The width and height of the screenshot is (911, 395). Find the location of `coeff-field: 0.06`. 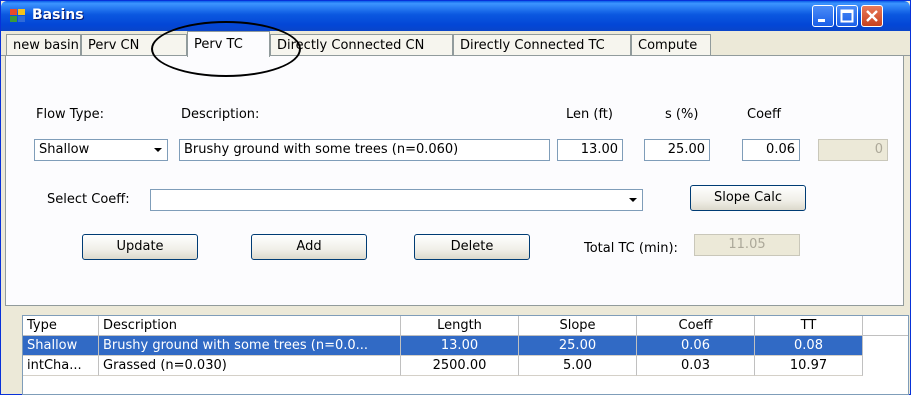

coeff-field: 0.06 is located at coordinates (771, 150).